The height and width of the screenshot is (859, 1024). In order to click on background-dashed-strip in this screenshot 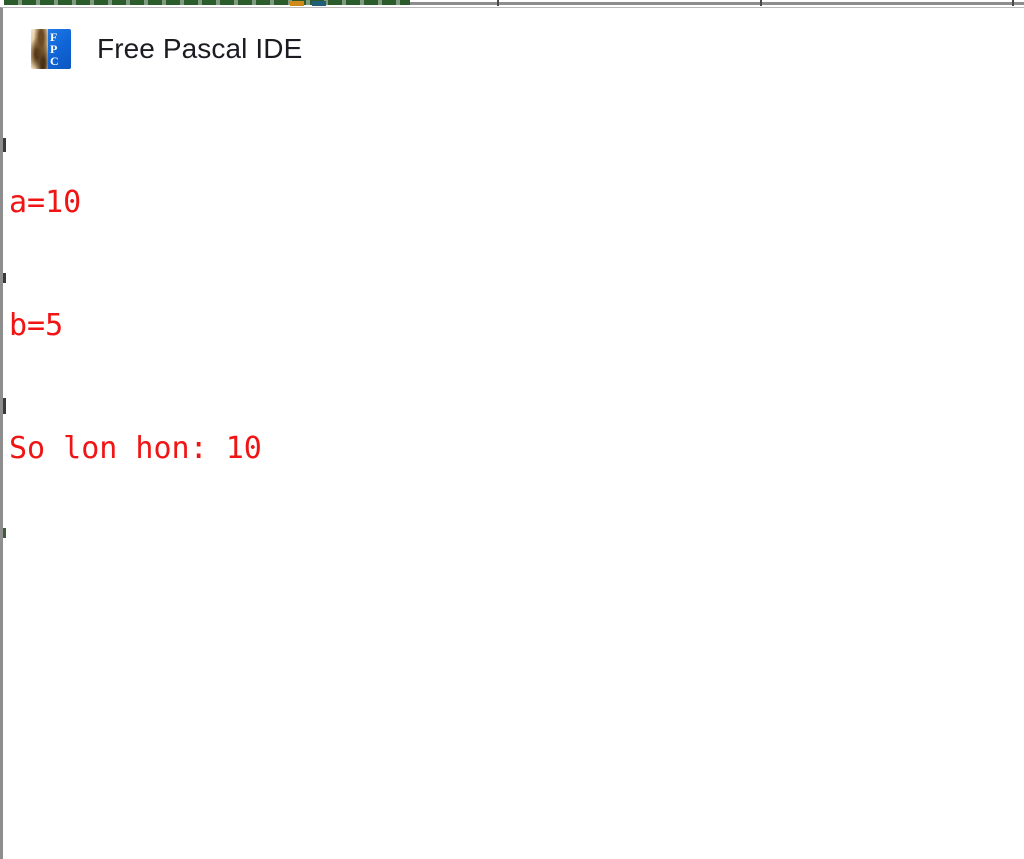, I will do `click(207, 2)`.